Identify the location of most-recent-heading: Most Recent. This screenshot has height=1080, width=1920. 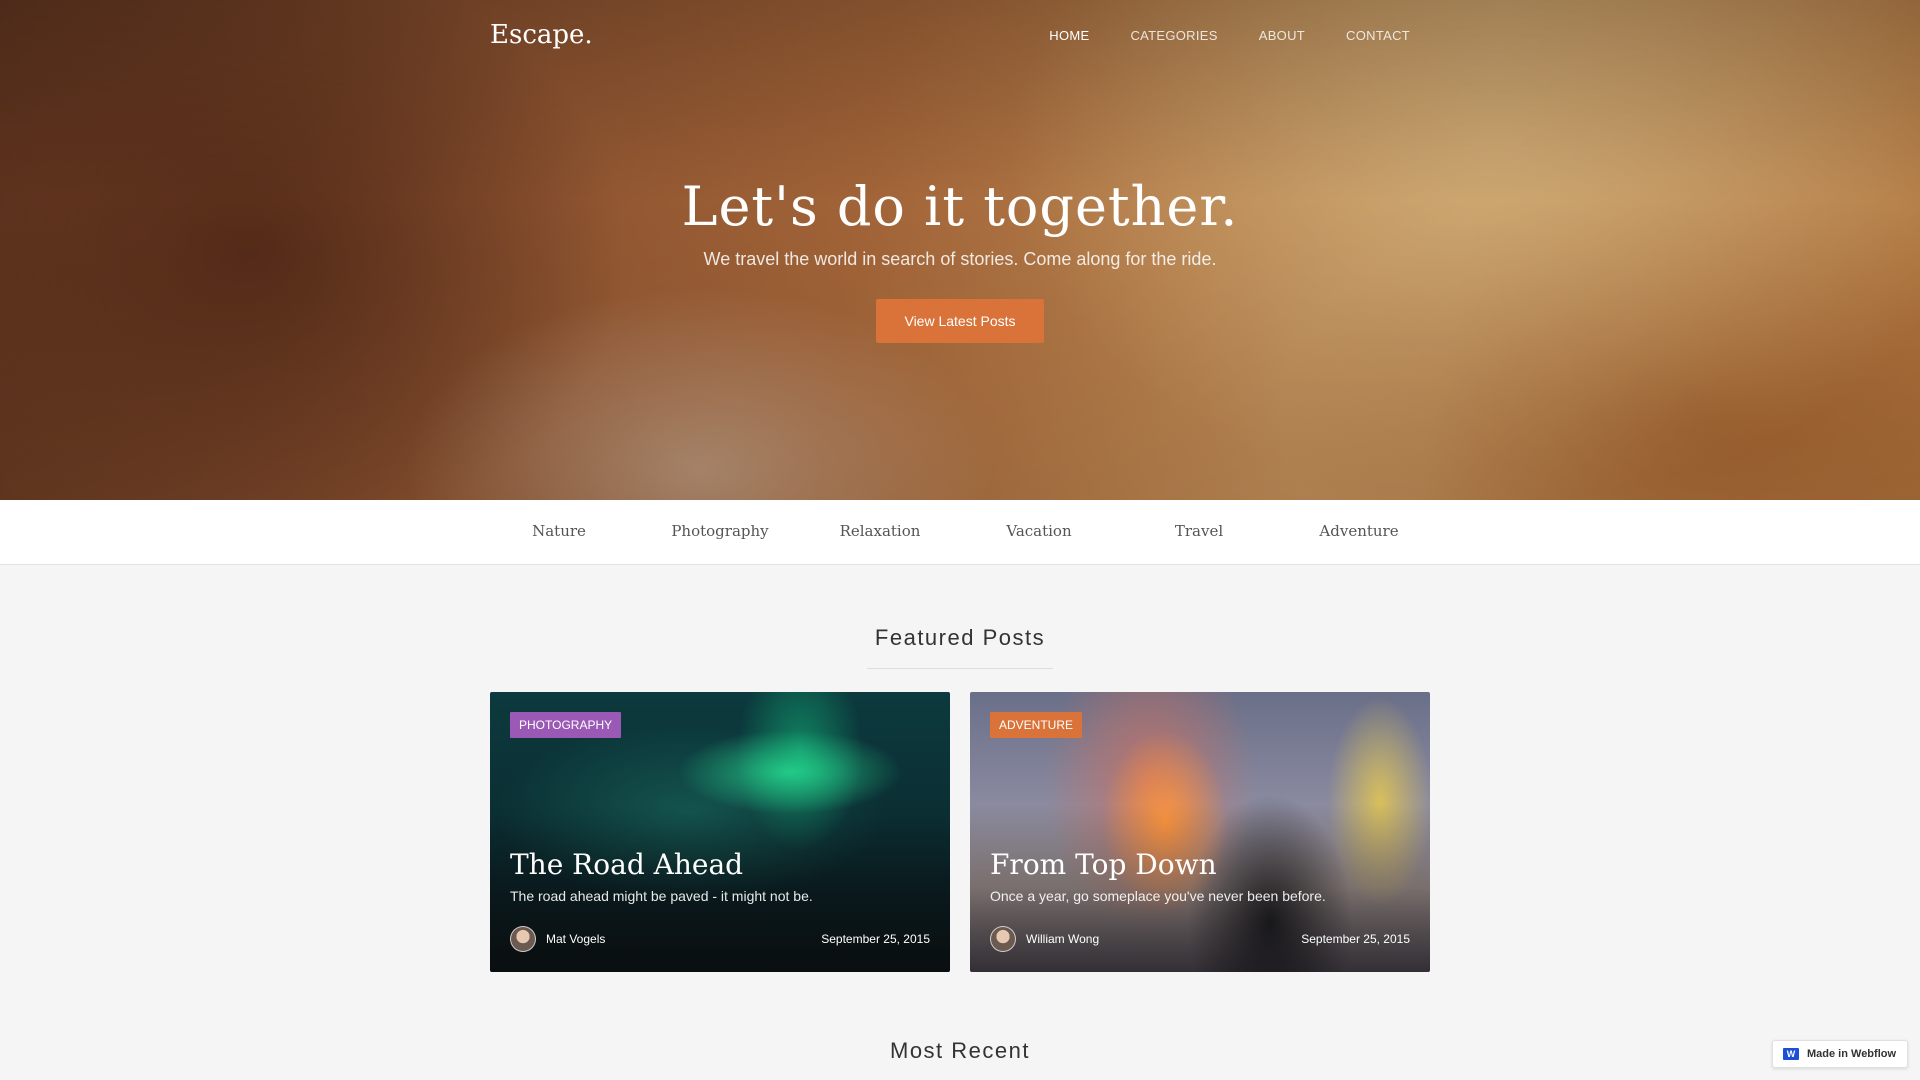
(960, 1050).